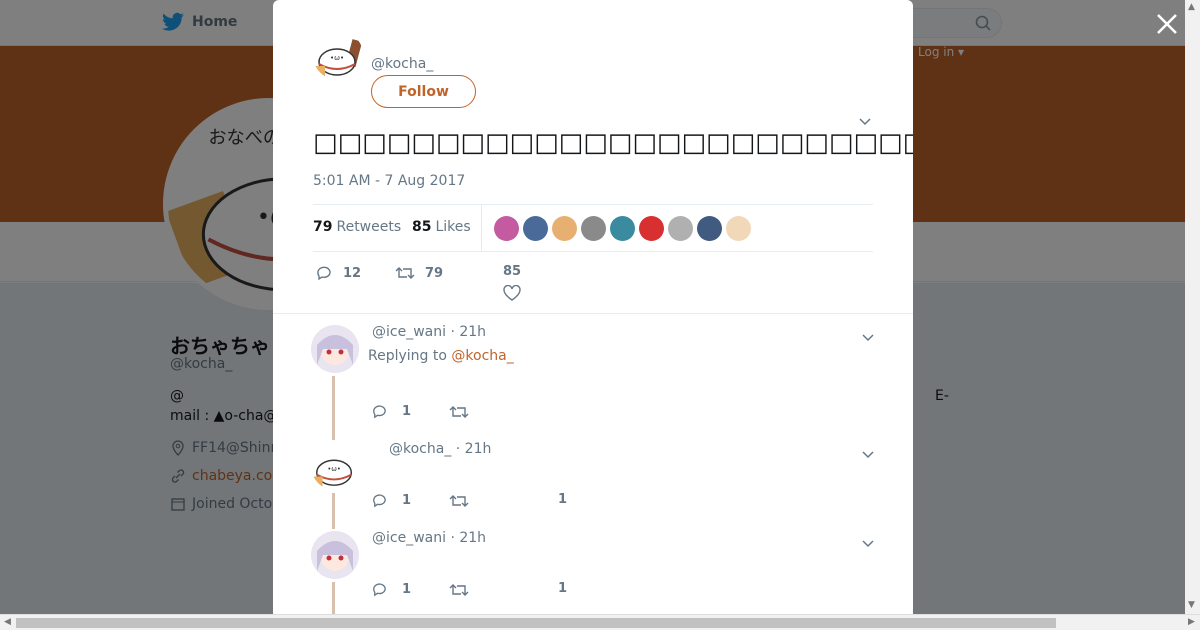  Describe the element at coordinates (481, 228) in the screenshot. I see `stats-divider` at that location.